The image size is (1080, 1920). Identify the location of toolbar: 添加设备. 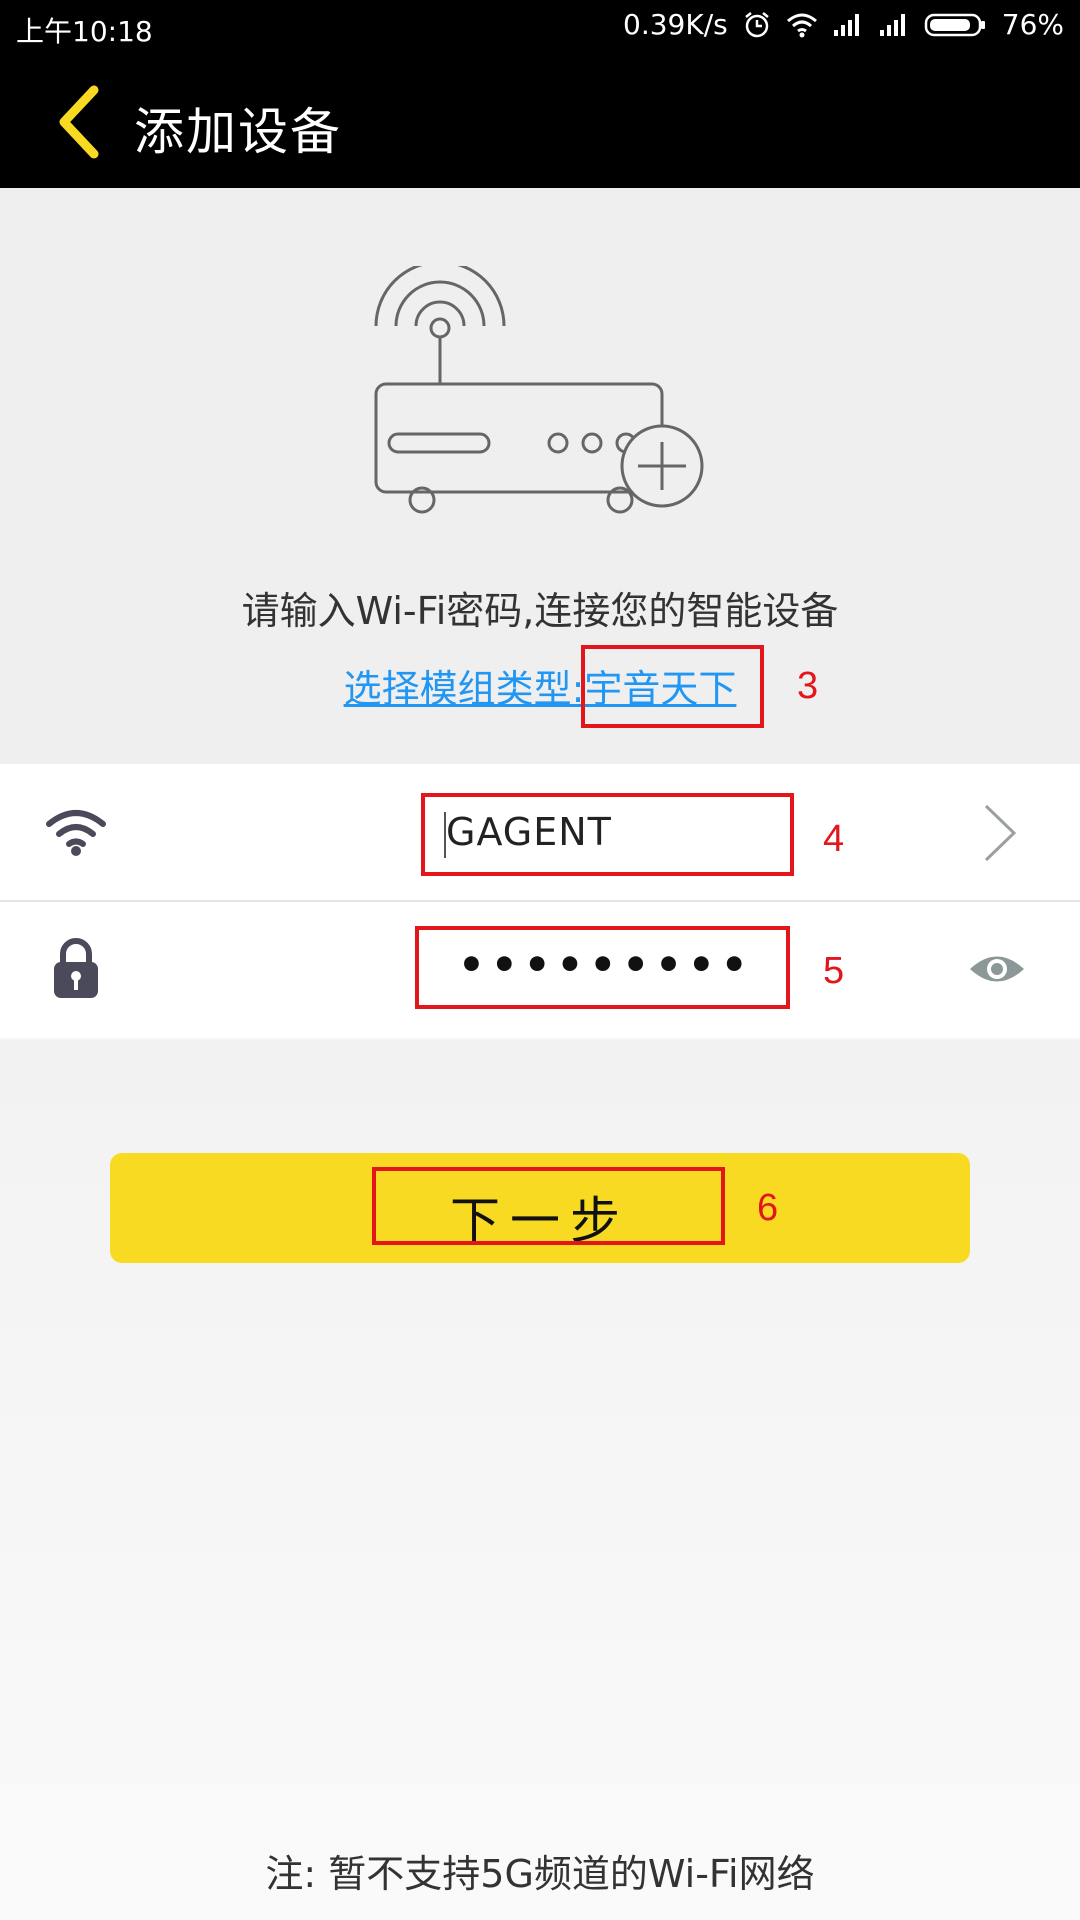
(540, 122).